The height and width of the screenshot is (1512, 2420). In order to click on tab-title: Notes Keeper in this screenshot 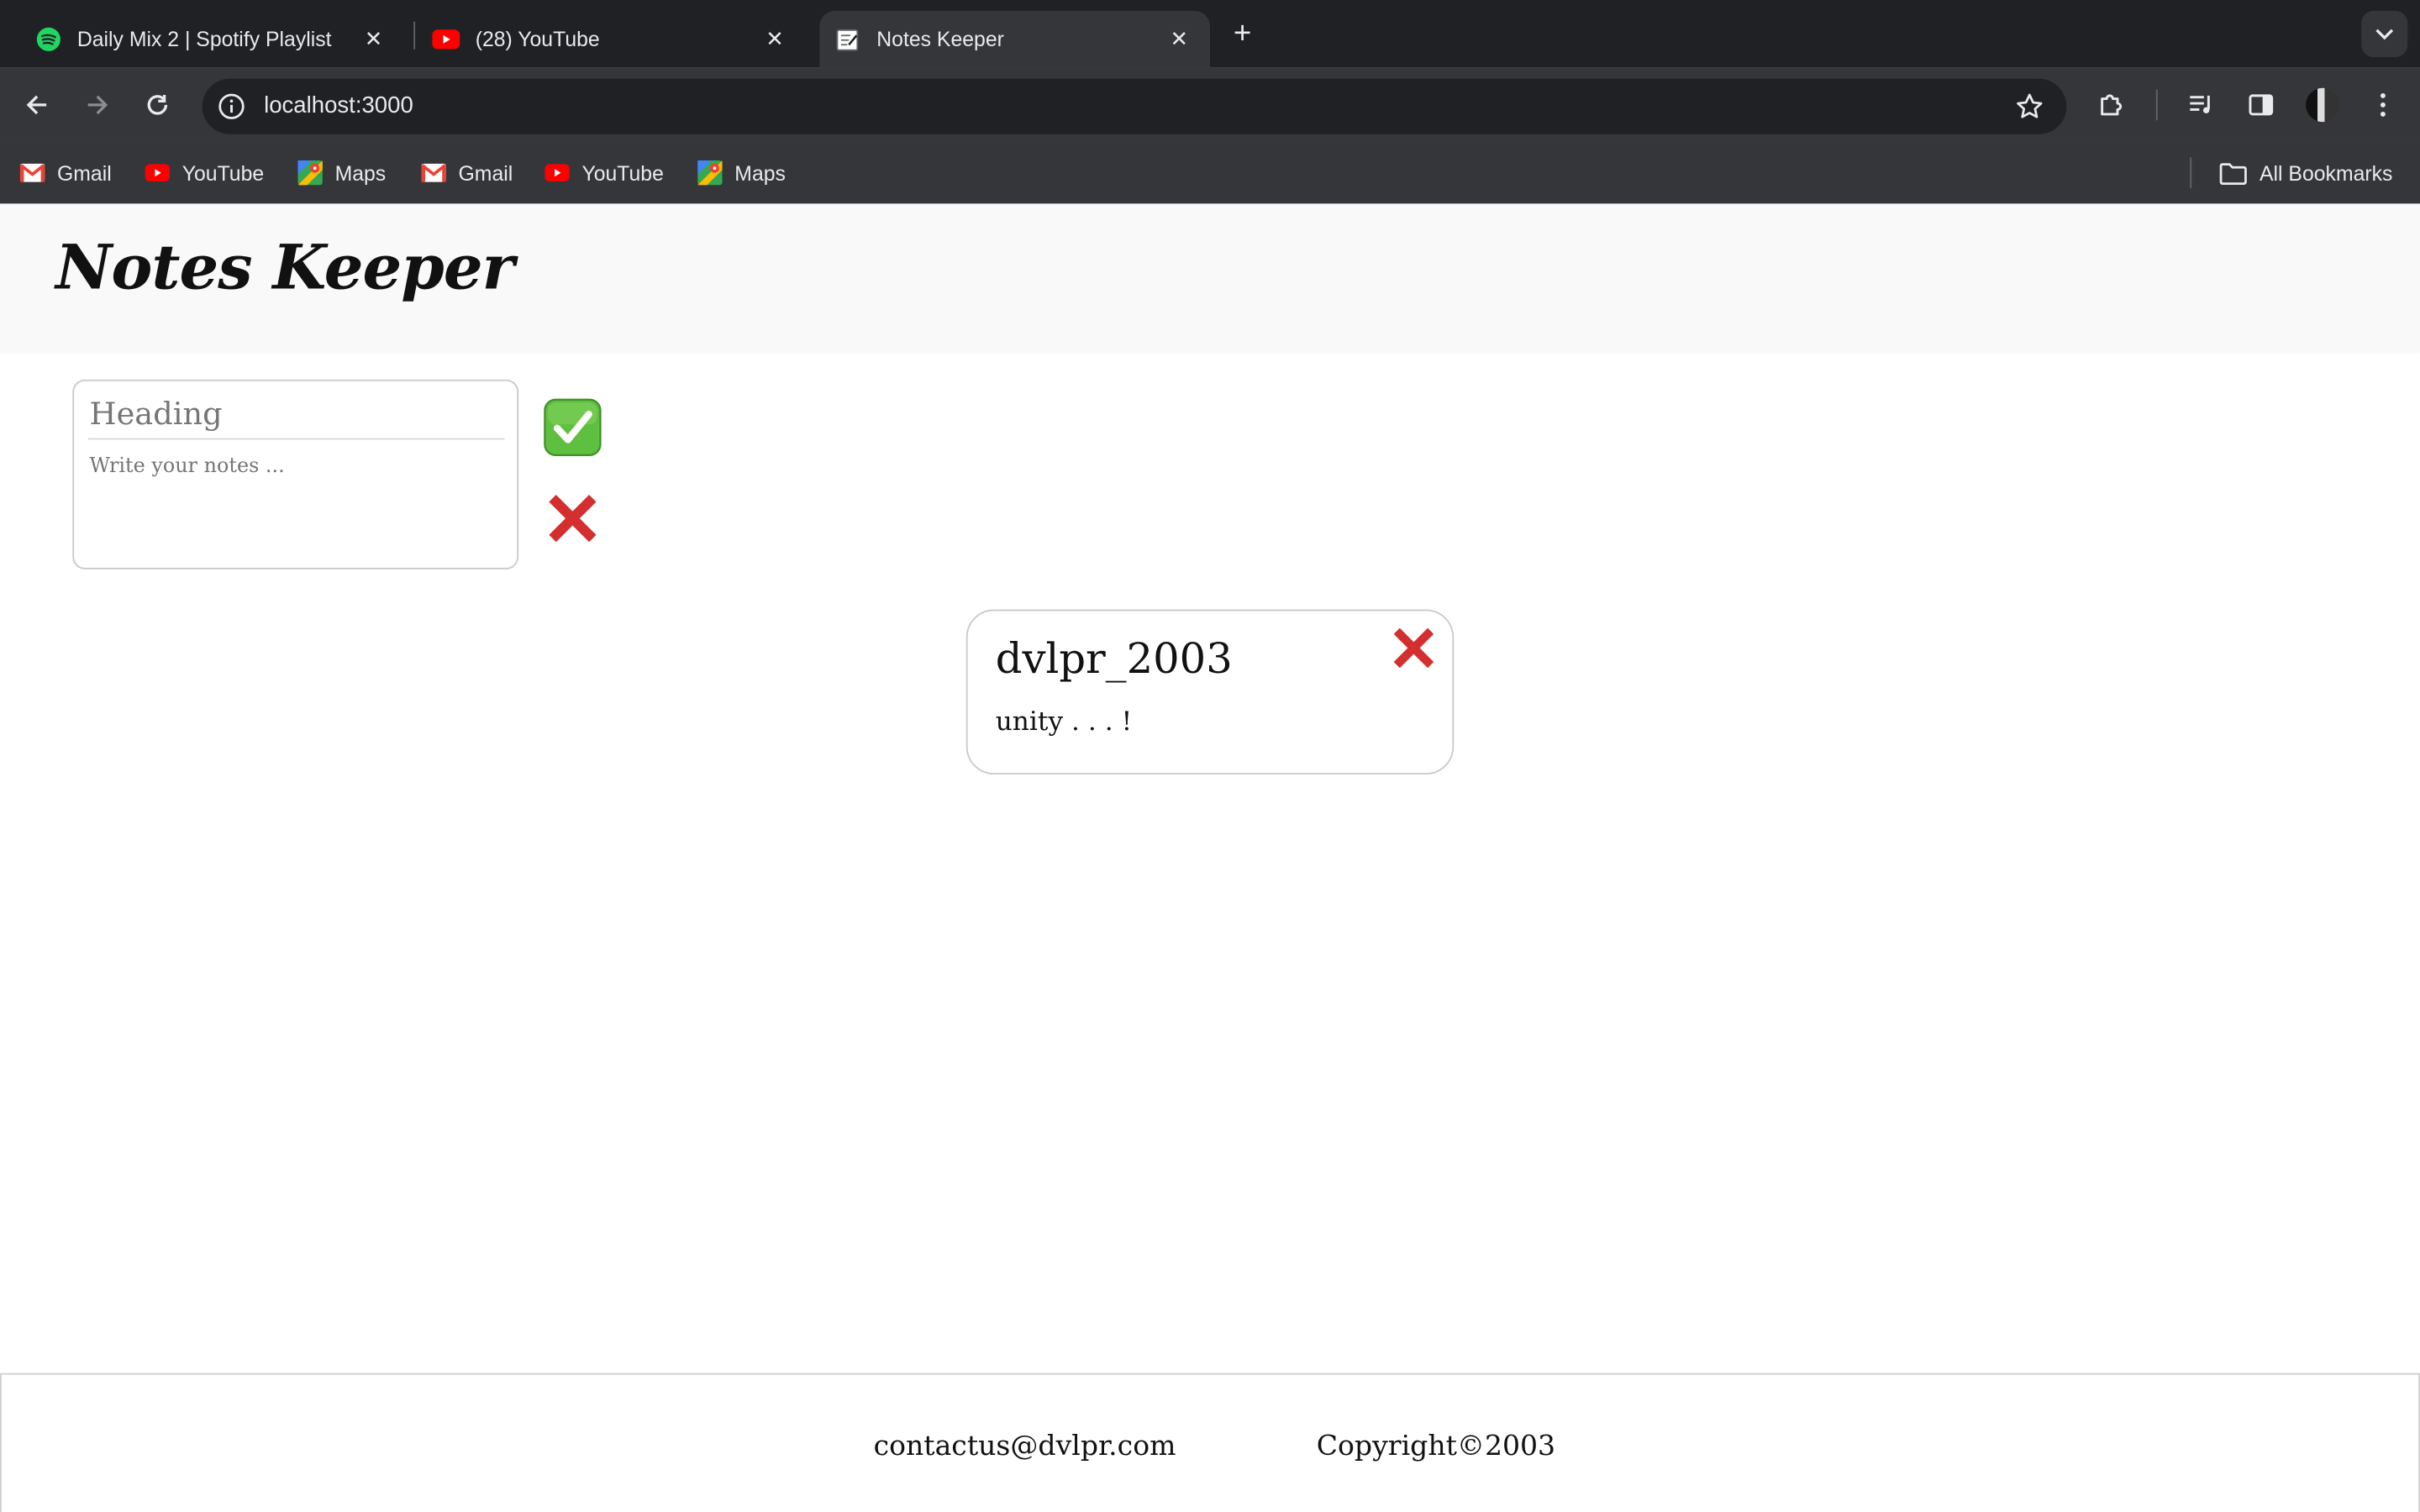, I will do `click(940, 39)`.